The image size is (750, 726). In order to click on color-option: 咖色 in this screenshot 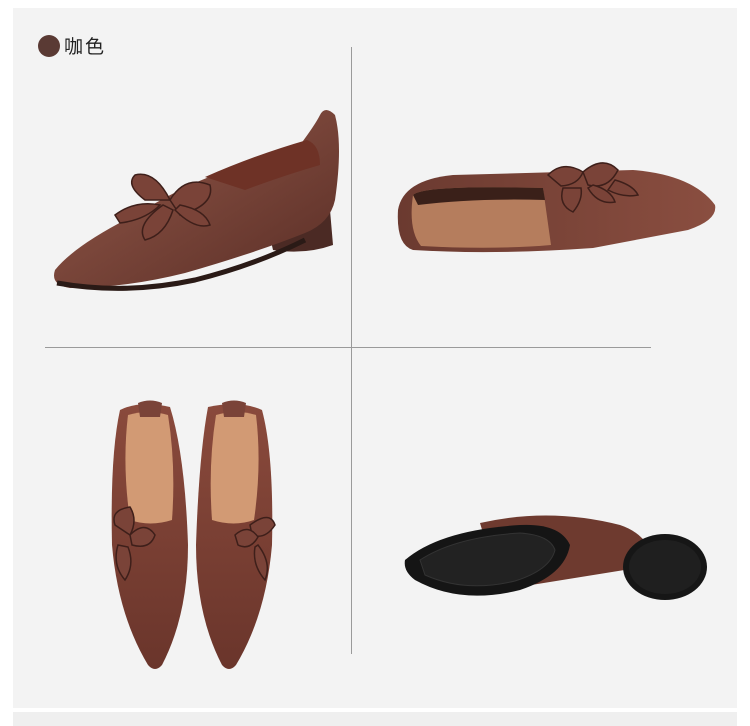, I will do `click(72, 45)`.